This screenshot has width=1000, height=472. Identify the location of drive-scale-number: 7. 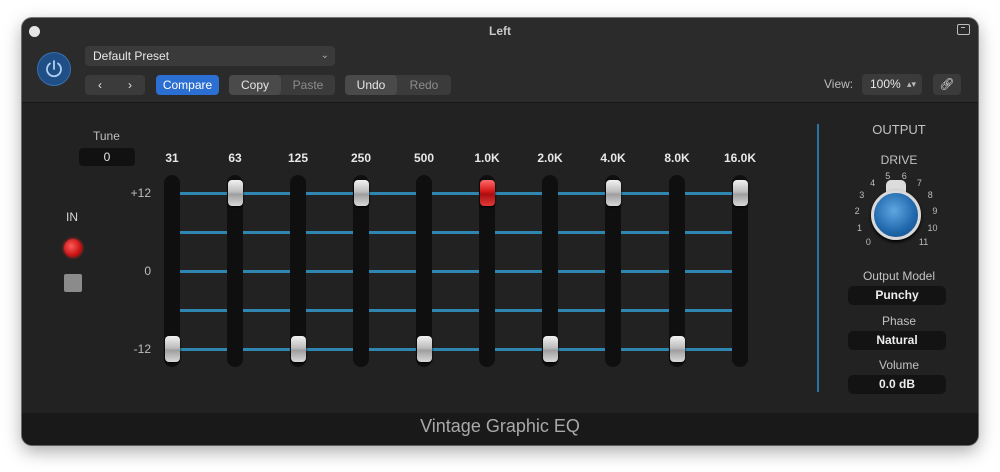
(919, 182).